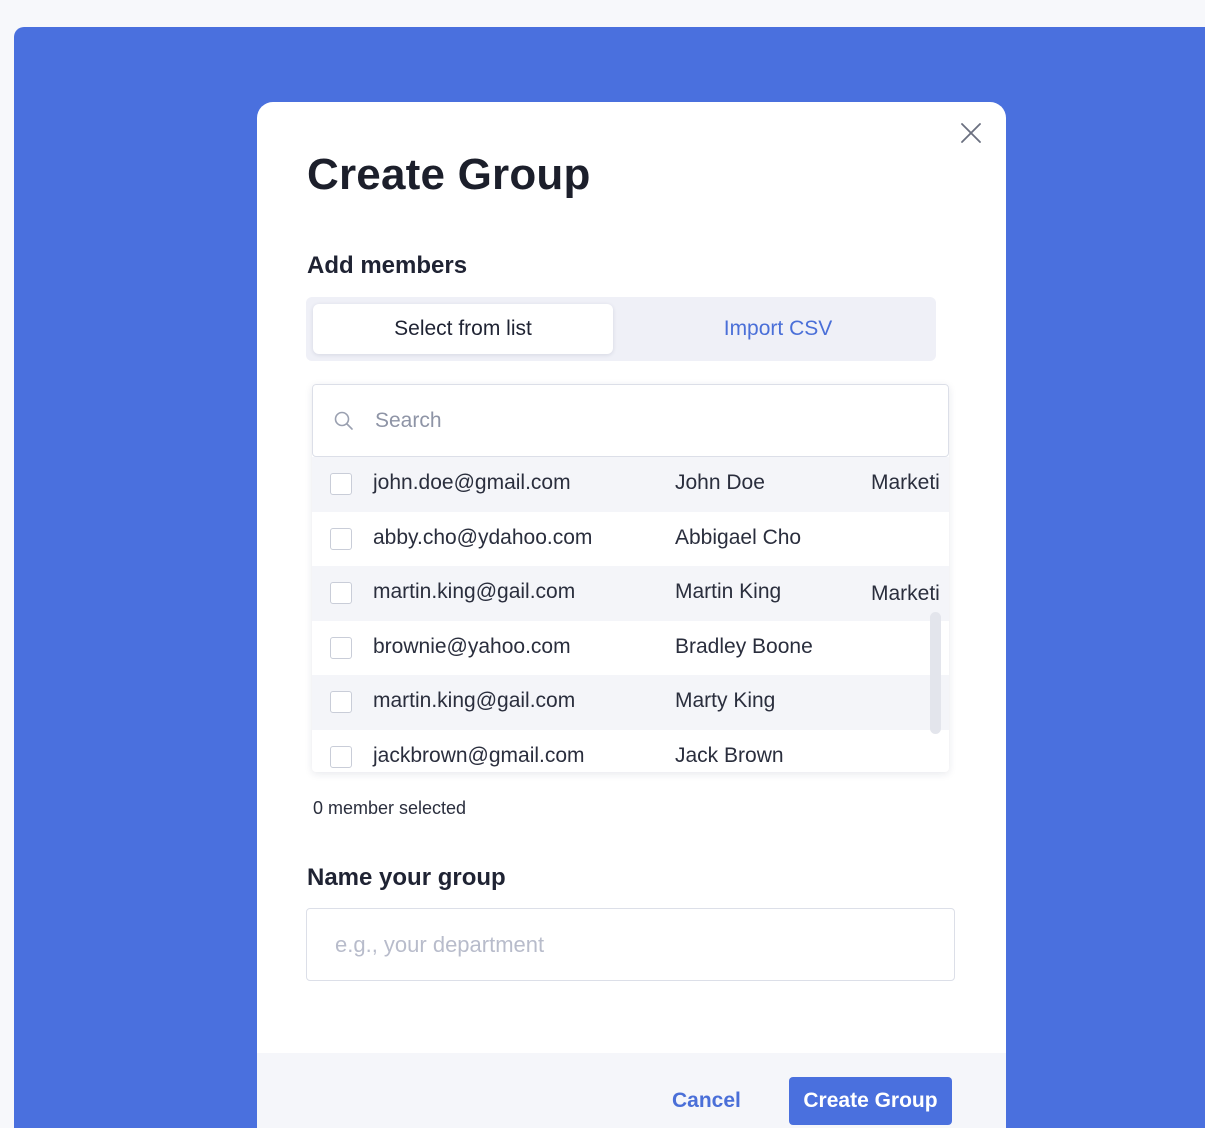  Describe the element at coordinates (483, 537) in the screenshot. I see `member-email: abby.cho@ydahoo.com` at that location.